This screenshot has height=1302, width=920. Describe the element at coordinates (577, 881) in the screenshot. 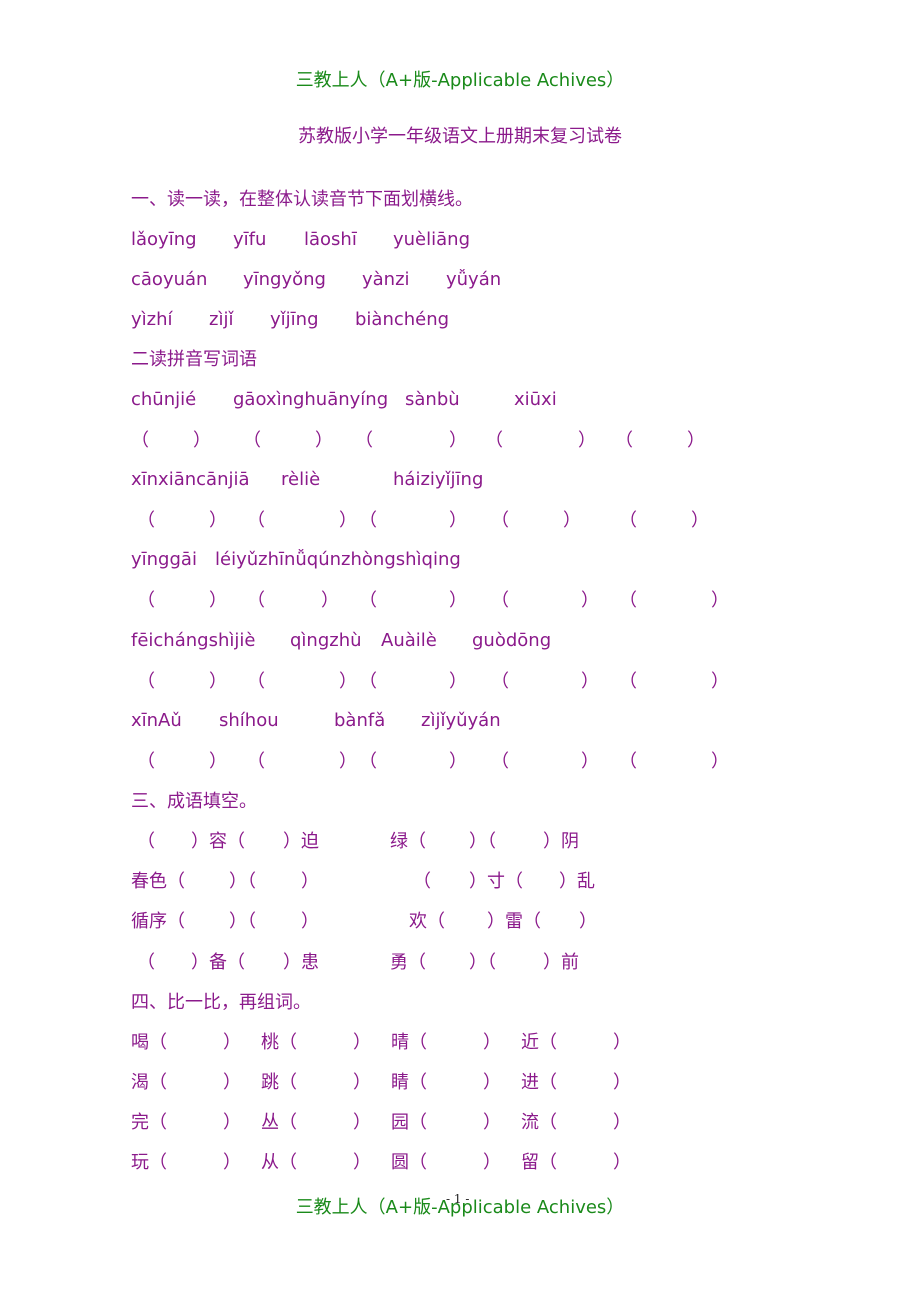

I see `idiom-part: ）乱` at that location.